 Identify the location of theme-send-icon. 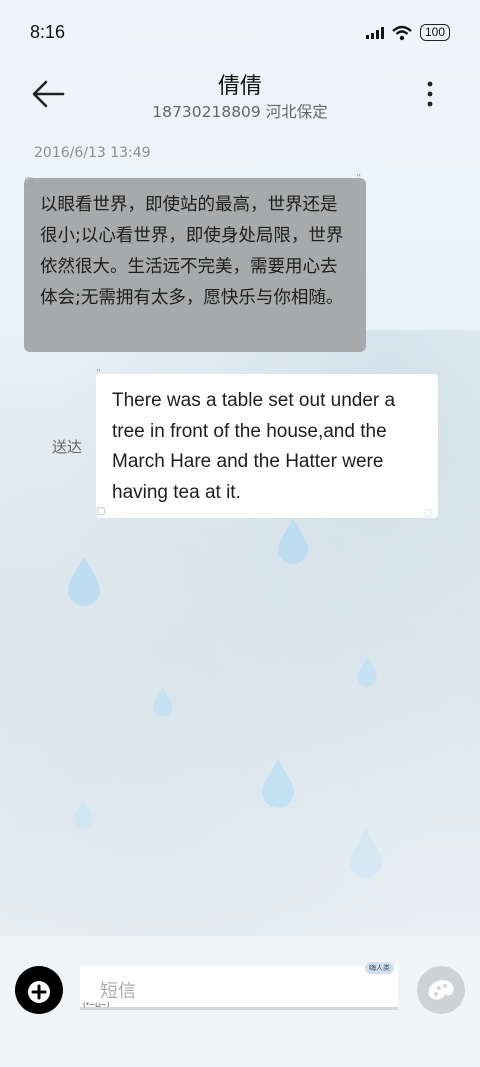
(441, 990).